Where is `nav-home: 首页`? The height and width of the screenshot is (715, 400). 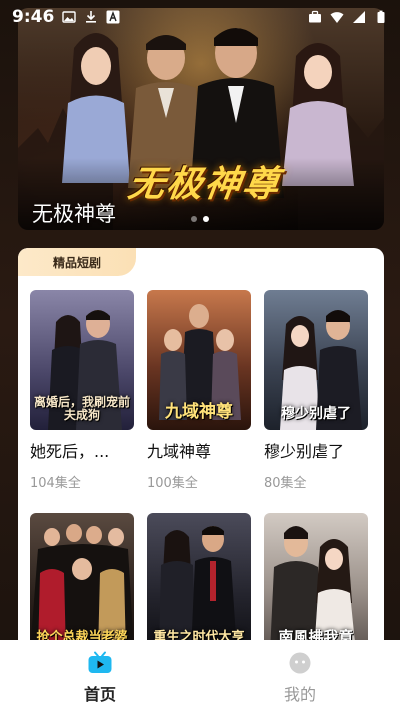
nav-home: 首页 is located at coordinates (100, 677).